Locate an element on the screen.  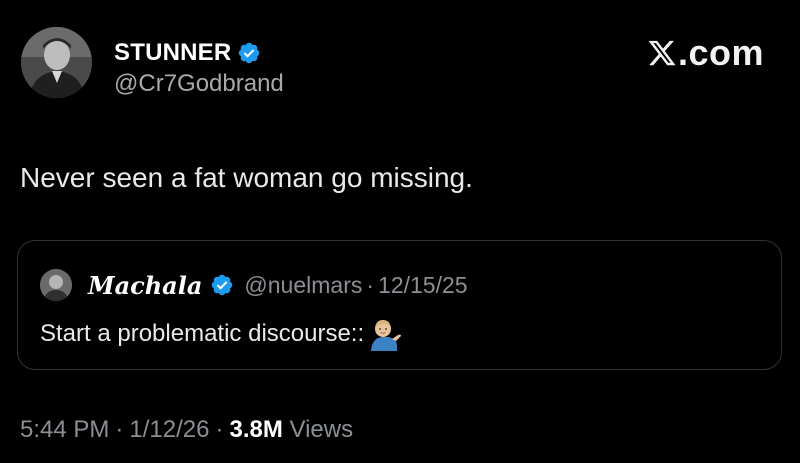
tweet-date: 1/12/26 is located at coordinates (169, 429).